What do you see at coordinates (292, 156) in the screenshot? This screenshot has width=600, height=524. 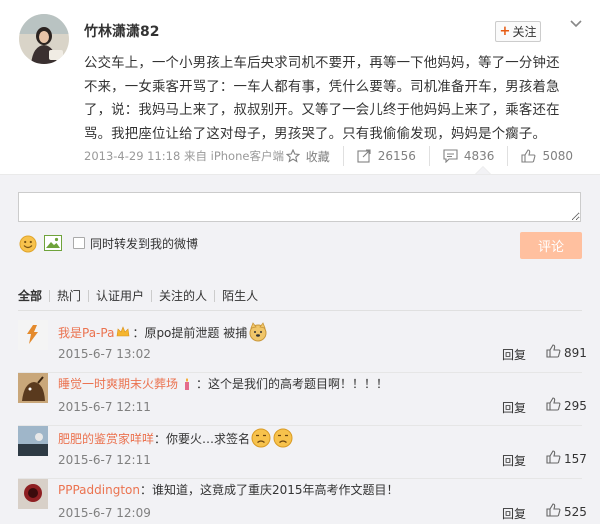 I see `star-icon` at bounding box center [292, 156].